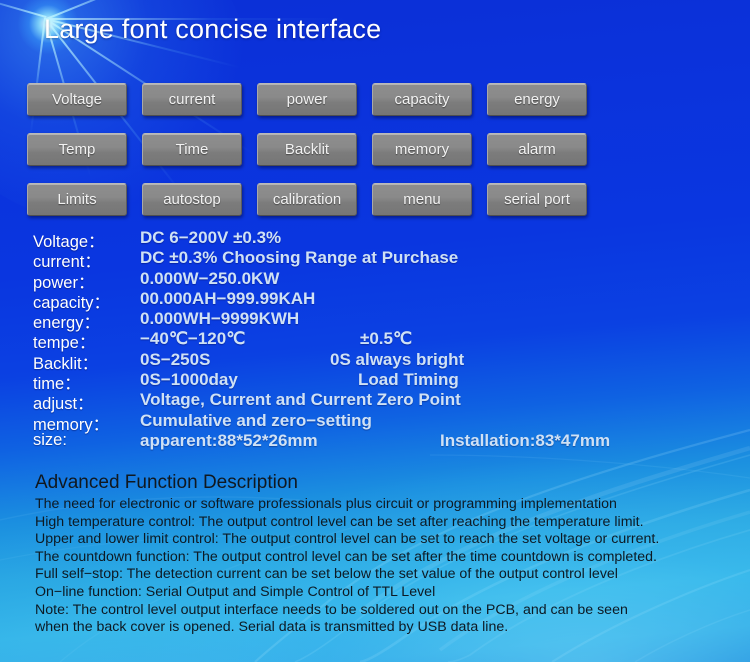 This screenshot has width=750, height=662. I want to click on spec-value: 00.000AH−999.99KAH, so click(228, 298).